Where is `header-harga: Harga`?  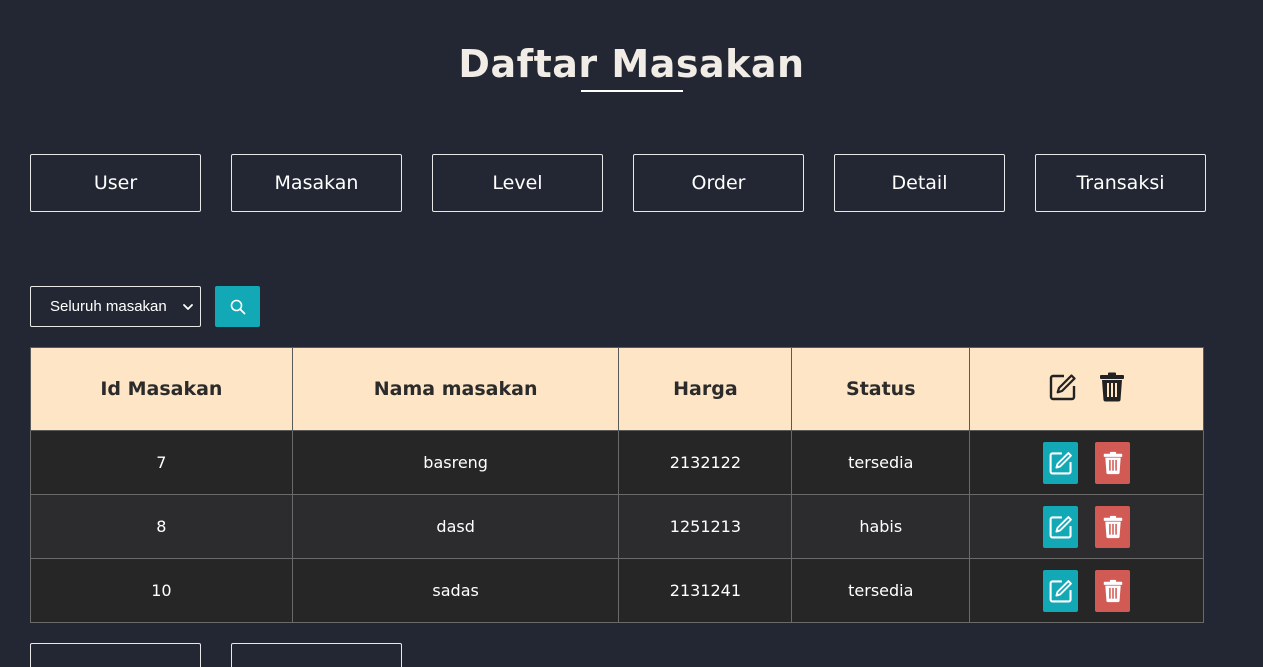
header-harga: Harga is located at coordinates (705, 389).